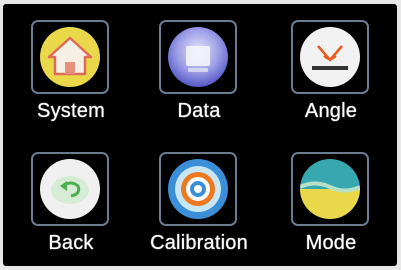 The height and width of the screenshot is (270, 401). I want to click on home-icon, so click(70, 57).